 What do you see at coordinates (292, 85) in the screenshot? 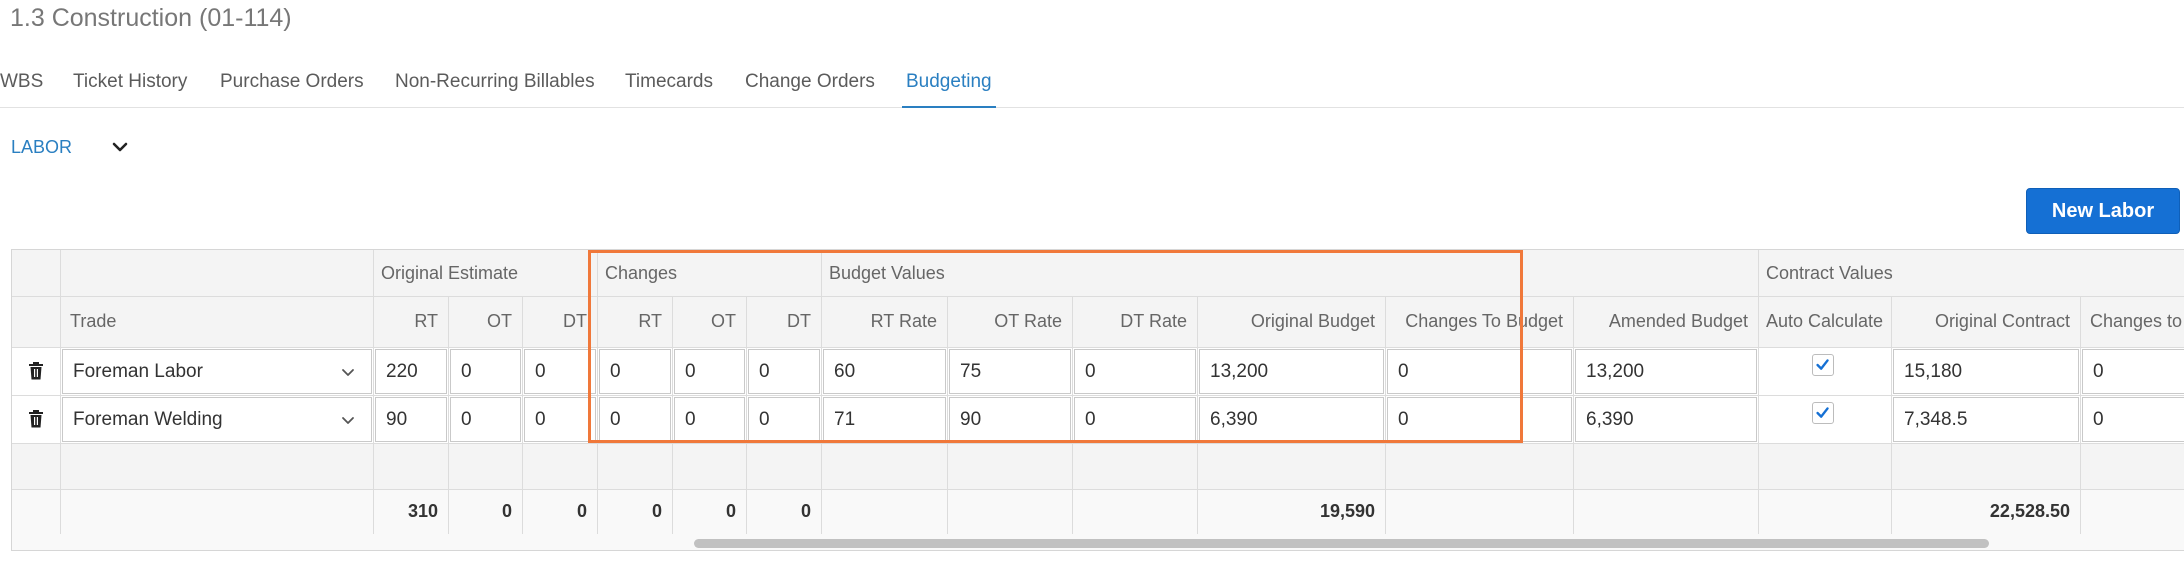
I see `tab-purchase-orders: Purchase Orders` at bounding box center [292, 85].